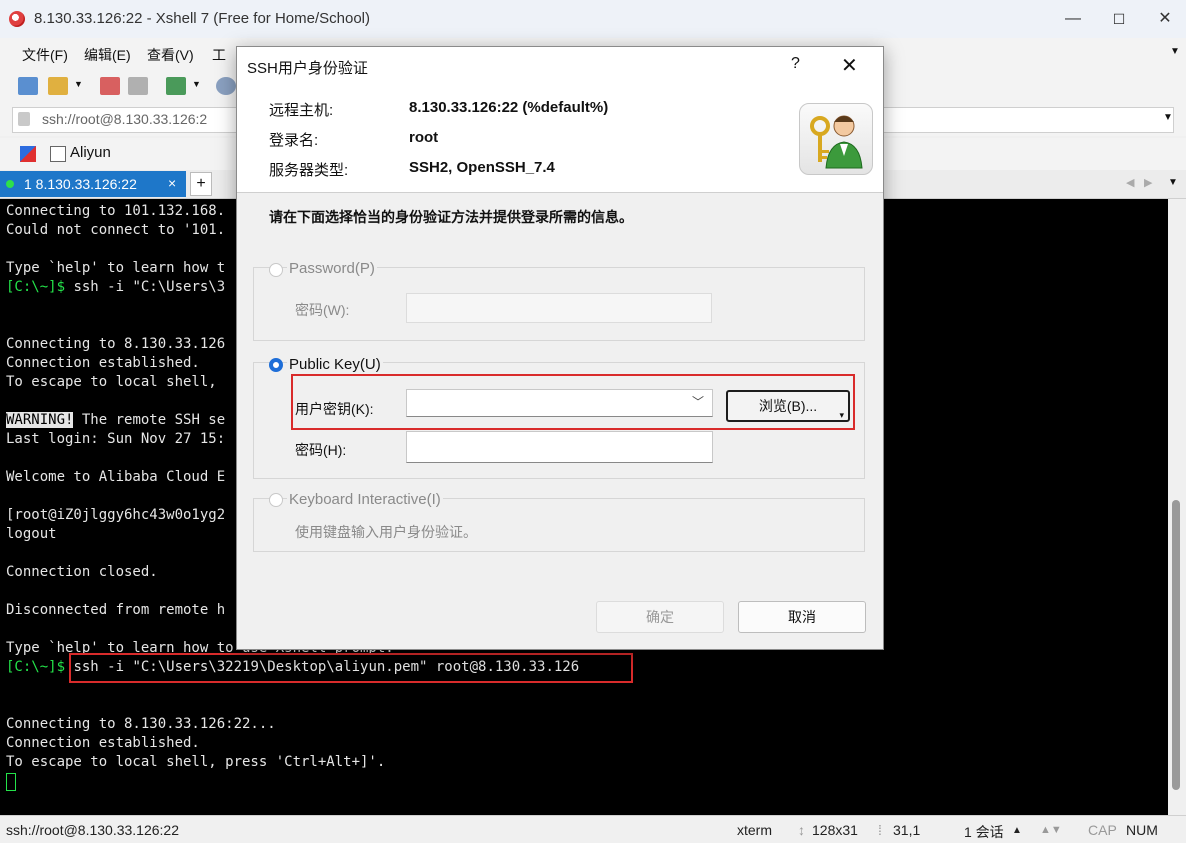 Image resolution: width=1186 pixels, height=843 pixels. I want to click on disconnect-icon, so click(110, 86).